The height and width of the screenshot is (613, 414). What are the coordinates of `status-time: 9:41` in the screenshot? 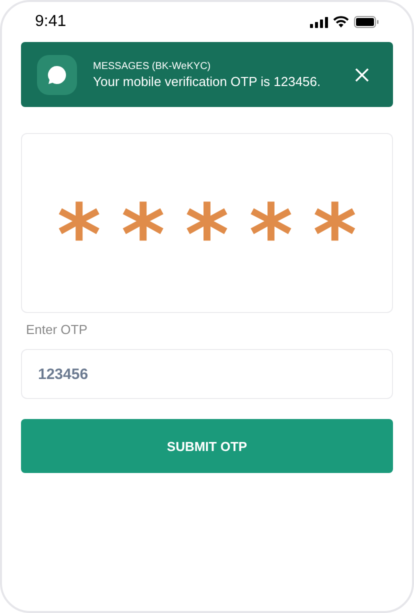 It's located at (50, 22).